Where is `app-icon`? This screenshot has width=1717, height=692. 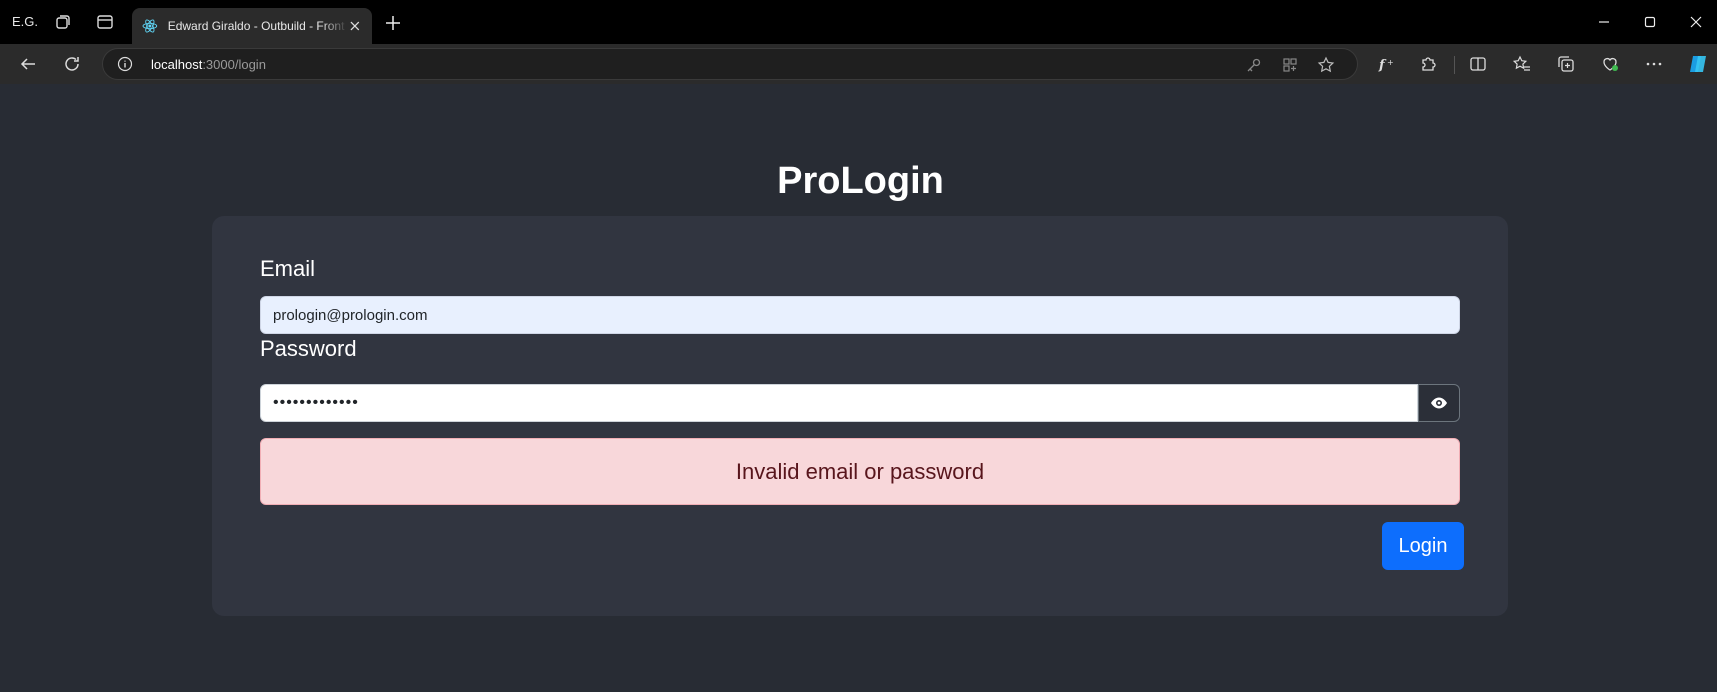 app-icon is located at coordinates (1290, 65).